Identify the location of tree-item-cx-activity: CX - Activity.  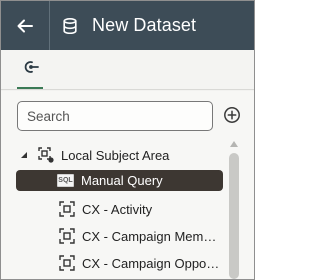
(141, 209).